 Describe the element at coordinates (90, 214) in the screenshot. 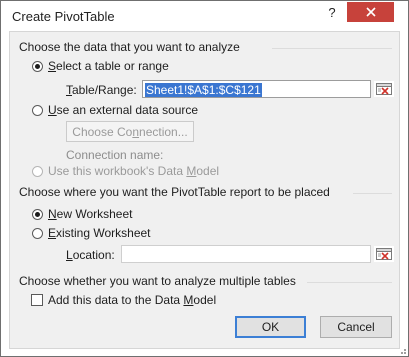

I see `new-worksheet-label: New Worksheet` at that location.